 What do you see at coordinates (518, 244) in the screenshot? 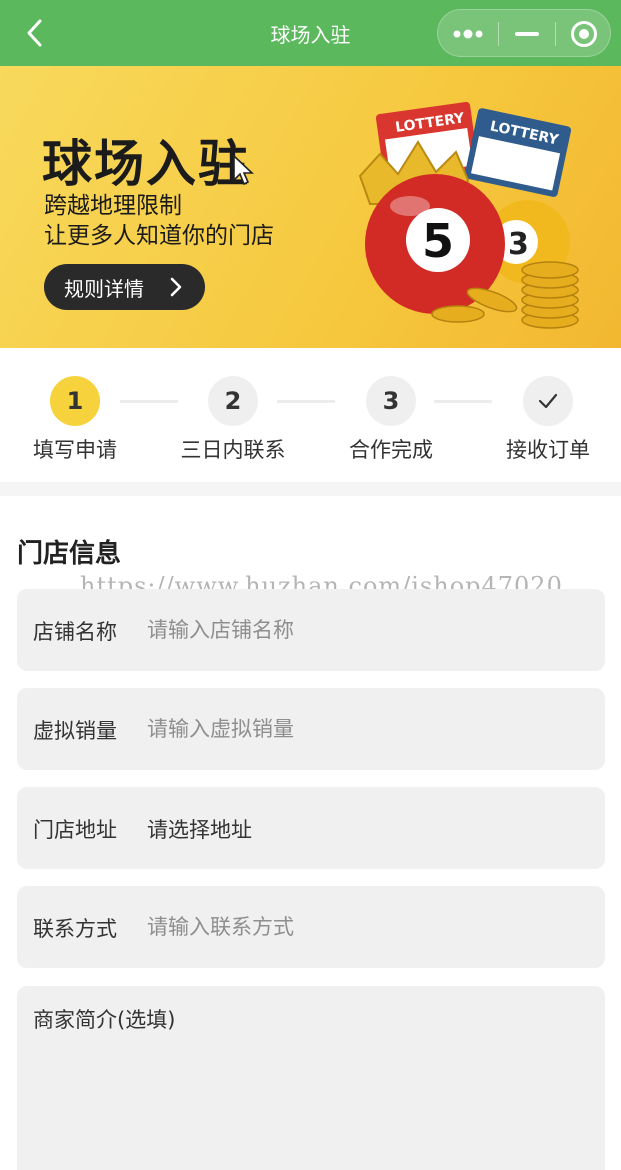
I see `ball-number-2: 3` at bounding box center [518, 244].